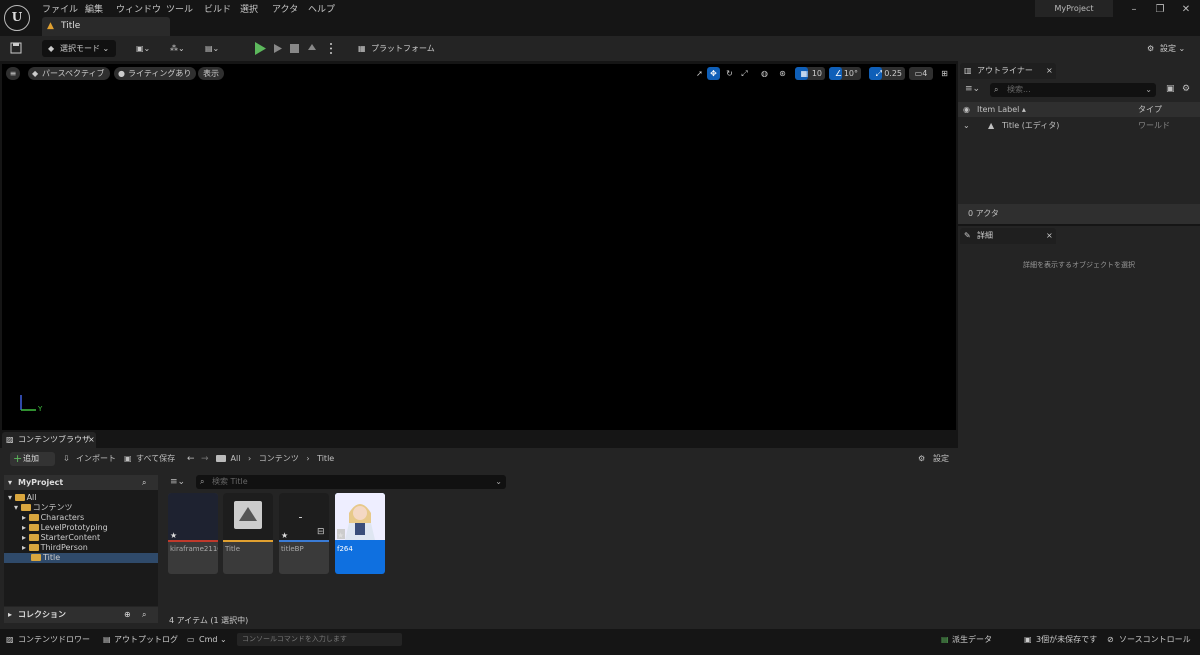 The width and height of the screenshot is (1200, 655). Describe the element at coordinates (248, 533) in the screenshot. I see `asset-tile: Title` at that location.